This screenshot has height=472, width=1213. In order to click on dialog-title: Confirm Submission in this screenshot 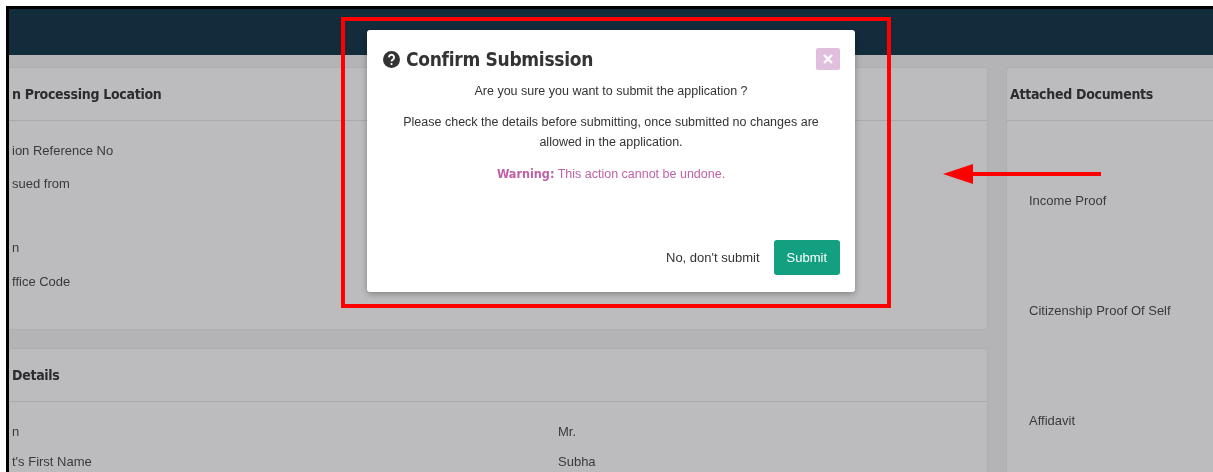, I will do `click(500, 59)`.